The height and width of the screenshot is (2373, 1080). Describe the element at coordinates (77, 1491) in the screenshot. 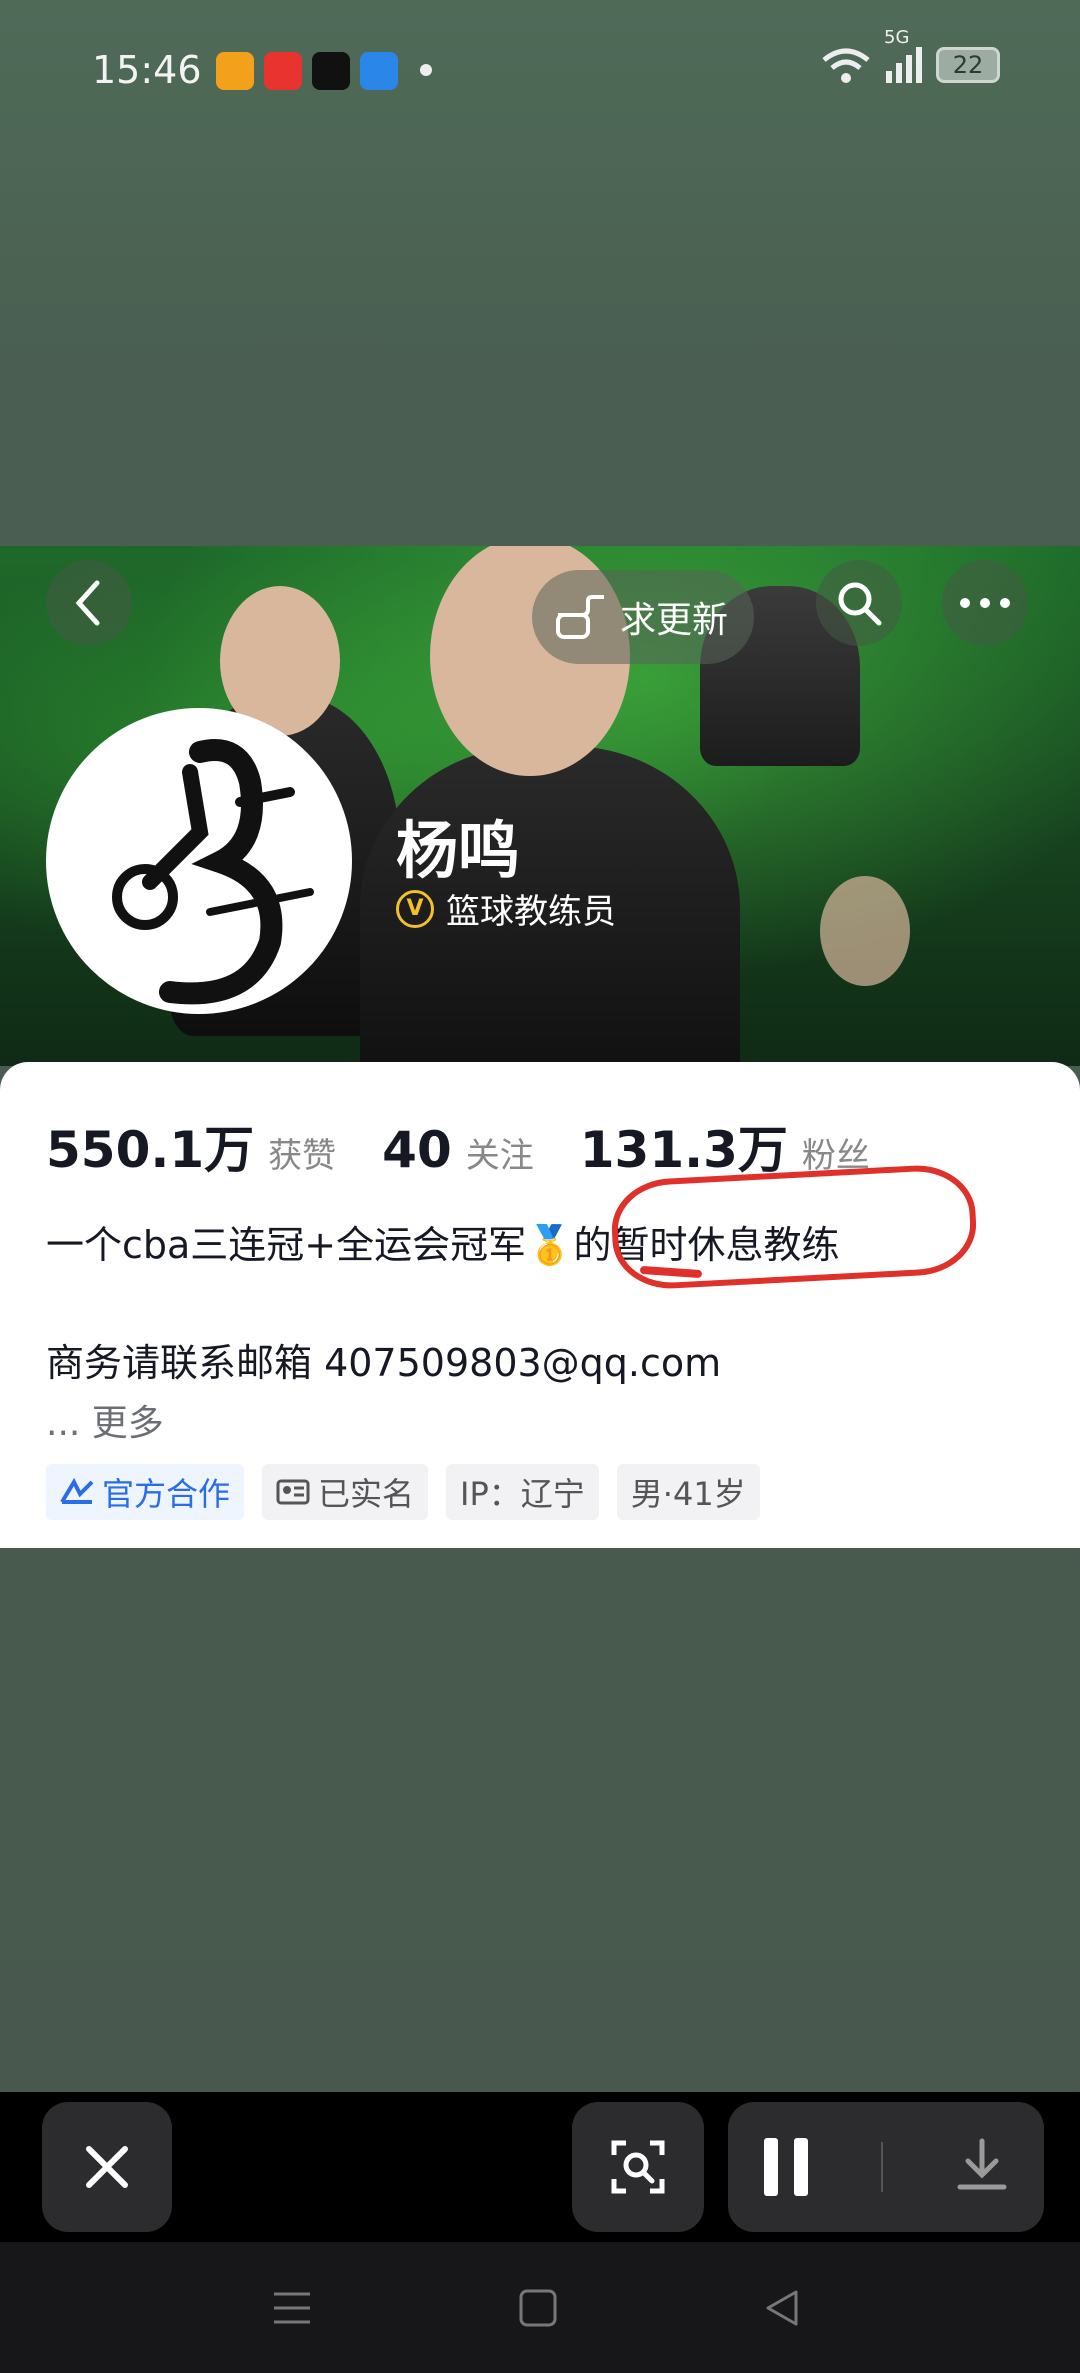

I see `official-cooperation-icon` at that location.